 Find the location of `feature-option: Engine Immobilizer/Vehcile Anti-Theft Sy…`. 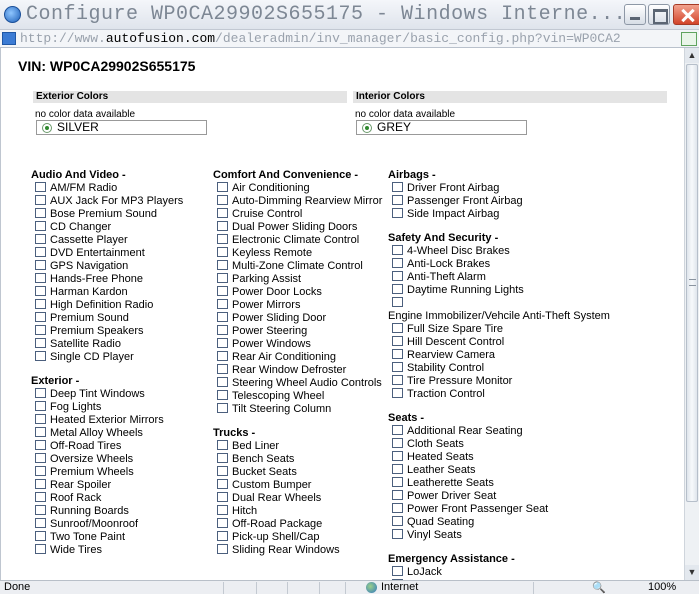

feature-option: Engine Immobilizer/Vehcile Anti-Theft Sy… is located at coordinates (508, 310).